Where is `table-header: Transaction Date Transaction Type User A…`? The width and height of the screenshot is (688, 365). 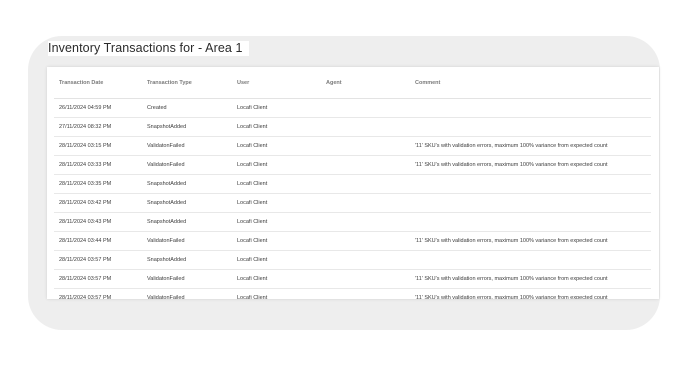
table-header: Transaction Date Transaction Type User A… is located at coordinates (352, 88).